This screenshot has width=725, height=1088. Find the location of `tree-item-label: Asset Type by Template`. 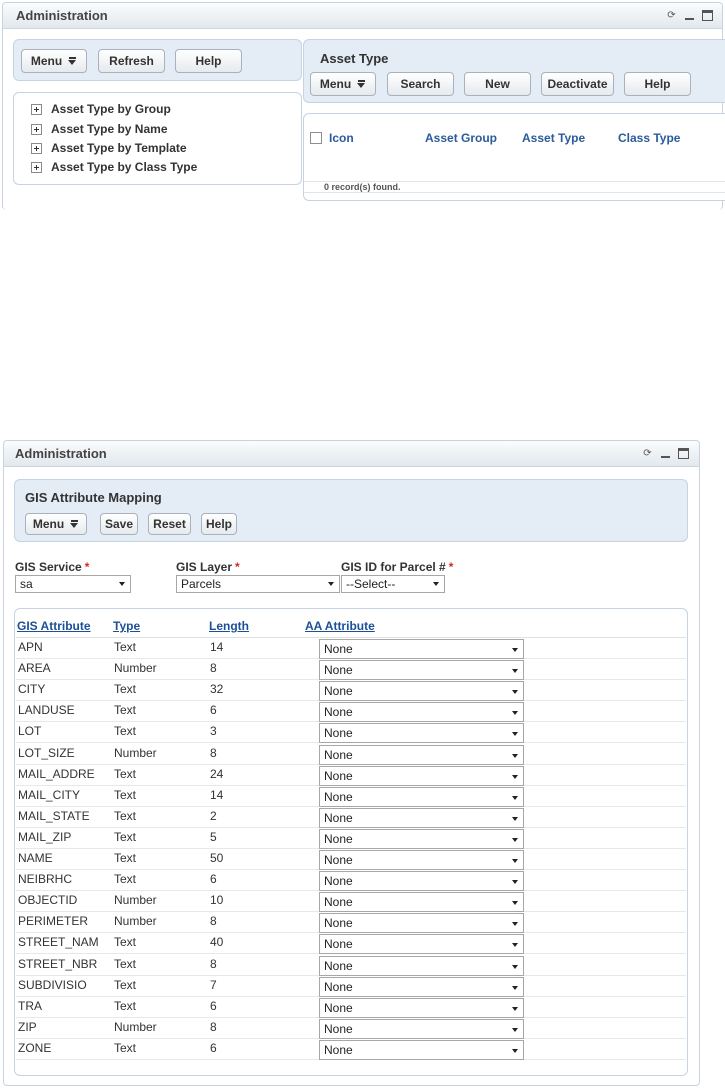

tree-item-label: Asset Type by Template is located at coordinates (119, 148).